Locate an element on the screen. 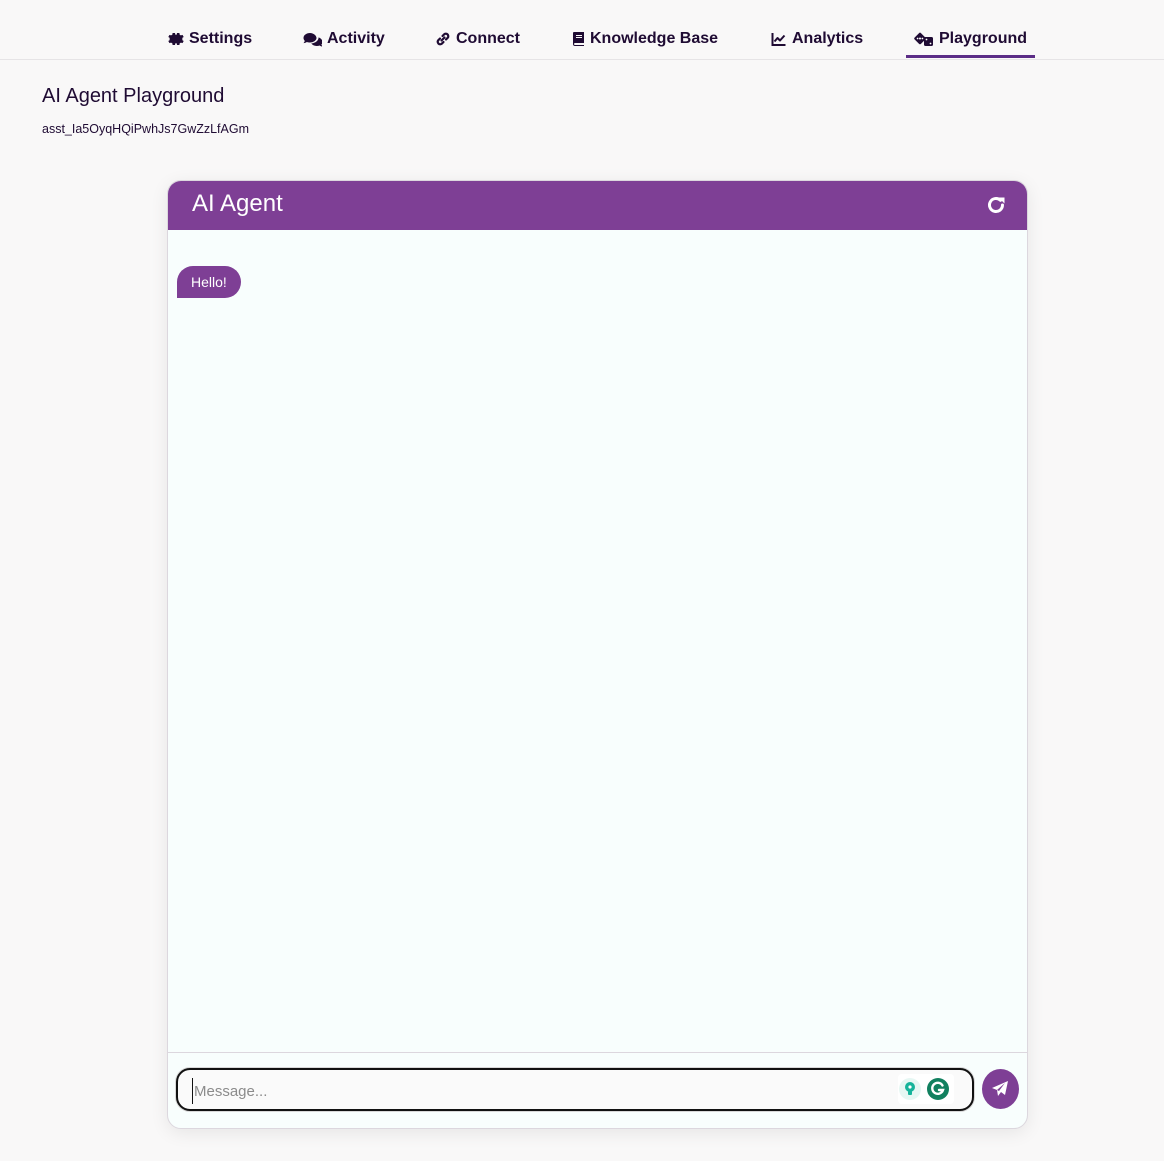 This screenshot has height=1161, width=1164. chat-title: AI Agent is located at coordinates (237, 203).